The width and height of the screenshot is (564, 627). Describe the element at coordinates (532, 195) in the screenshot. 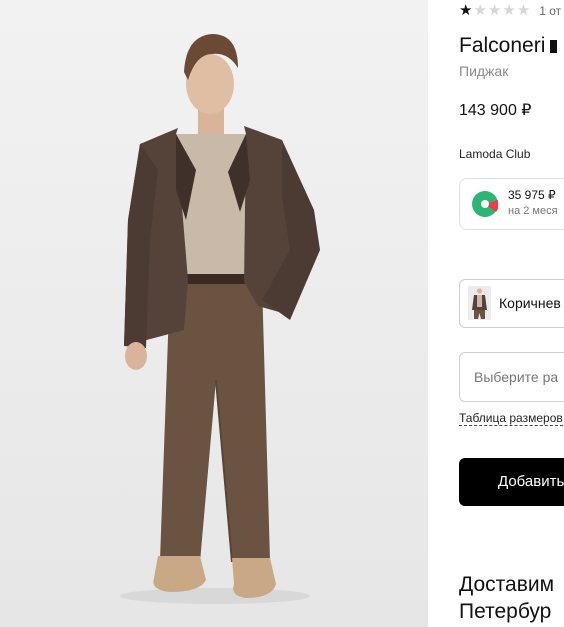

I see `split-amount: 35 975 ₽` at that location.